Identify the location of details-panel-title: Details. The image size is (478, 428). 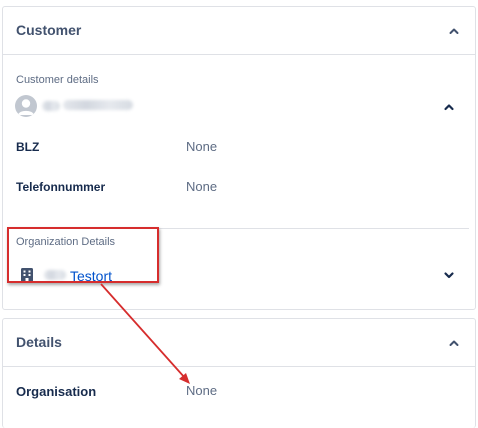
(39, 342).